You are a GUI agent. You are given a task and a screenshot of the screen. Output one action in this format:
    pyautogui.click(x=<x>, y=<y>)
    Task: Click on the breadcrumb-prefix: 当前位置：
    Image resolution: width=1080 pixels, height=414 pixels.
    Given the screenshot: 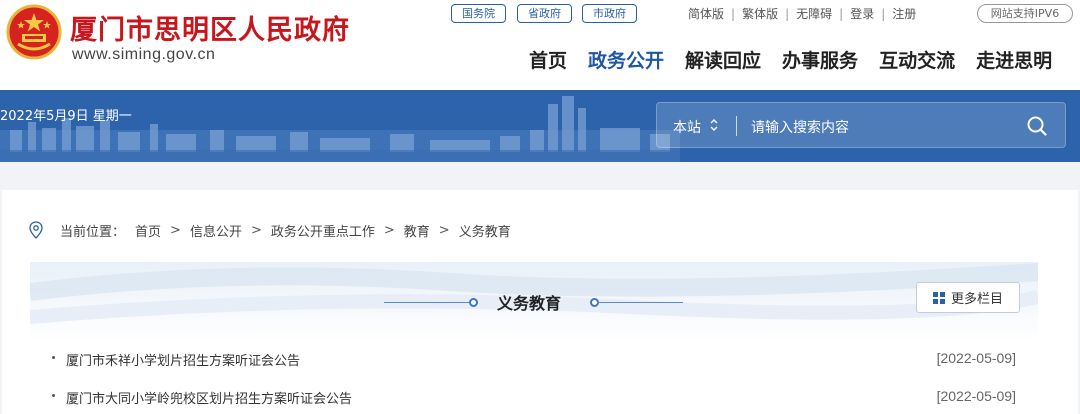 What is the action you would take?
    pyautogui.click(x=93, y=232)
    